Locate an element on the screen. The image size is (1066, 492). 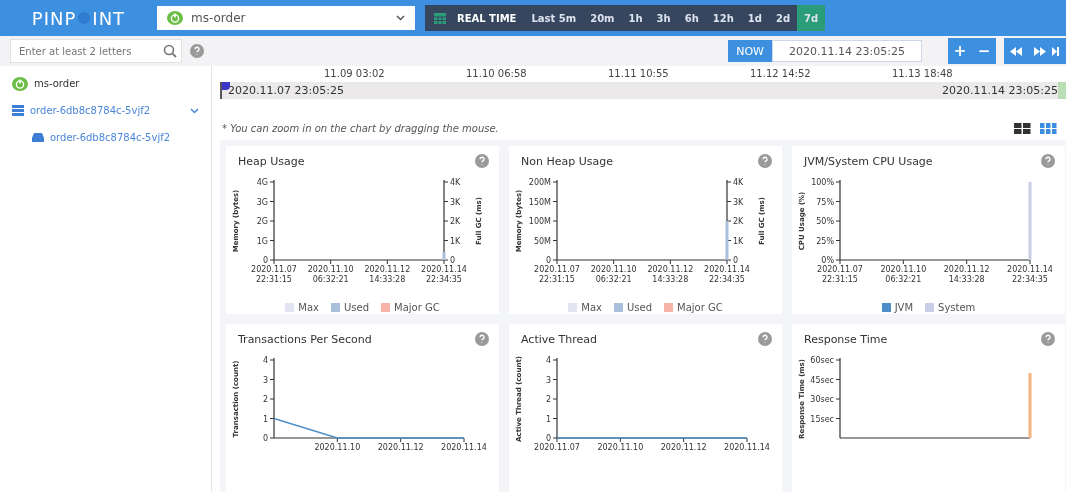
time-range-button: 3h is located at coordinates (663, 18).